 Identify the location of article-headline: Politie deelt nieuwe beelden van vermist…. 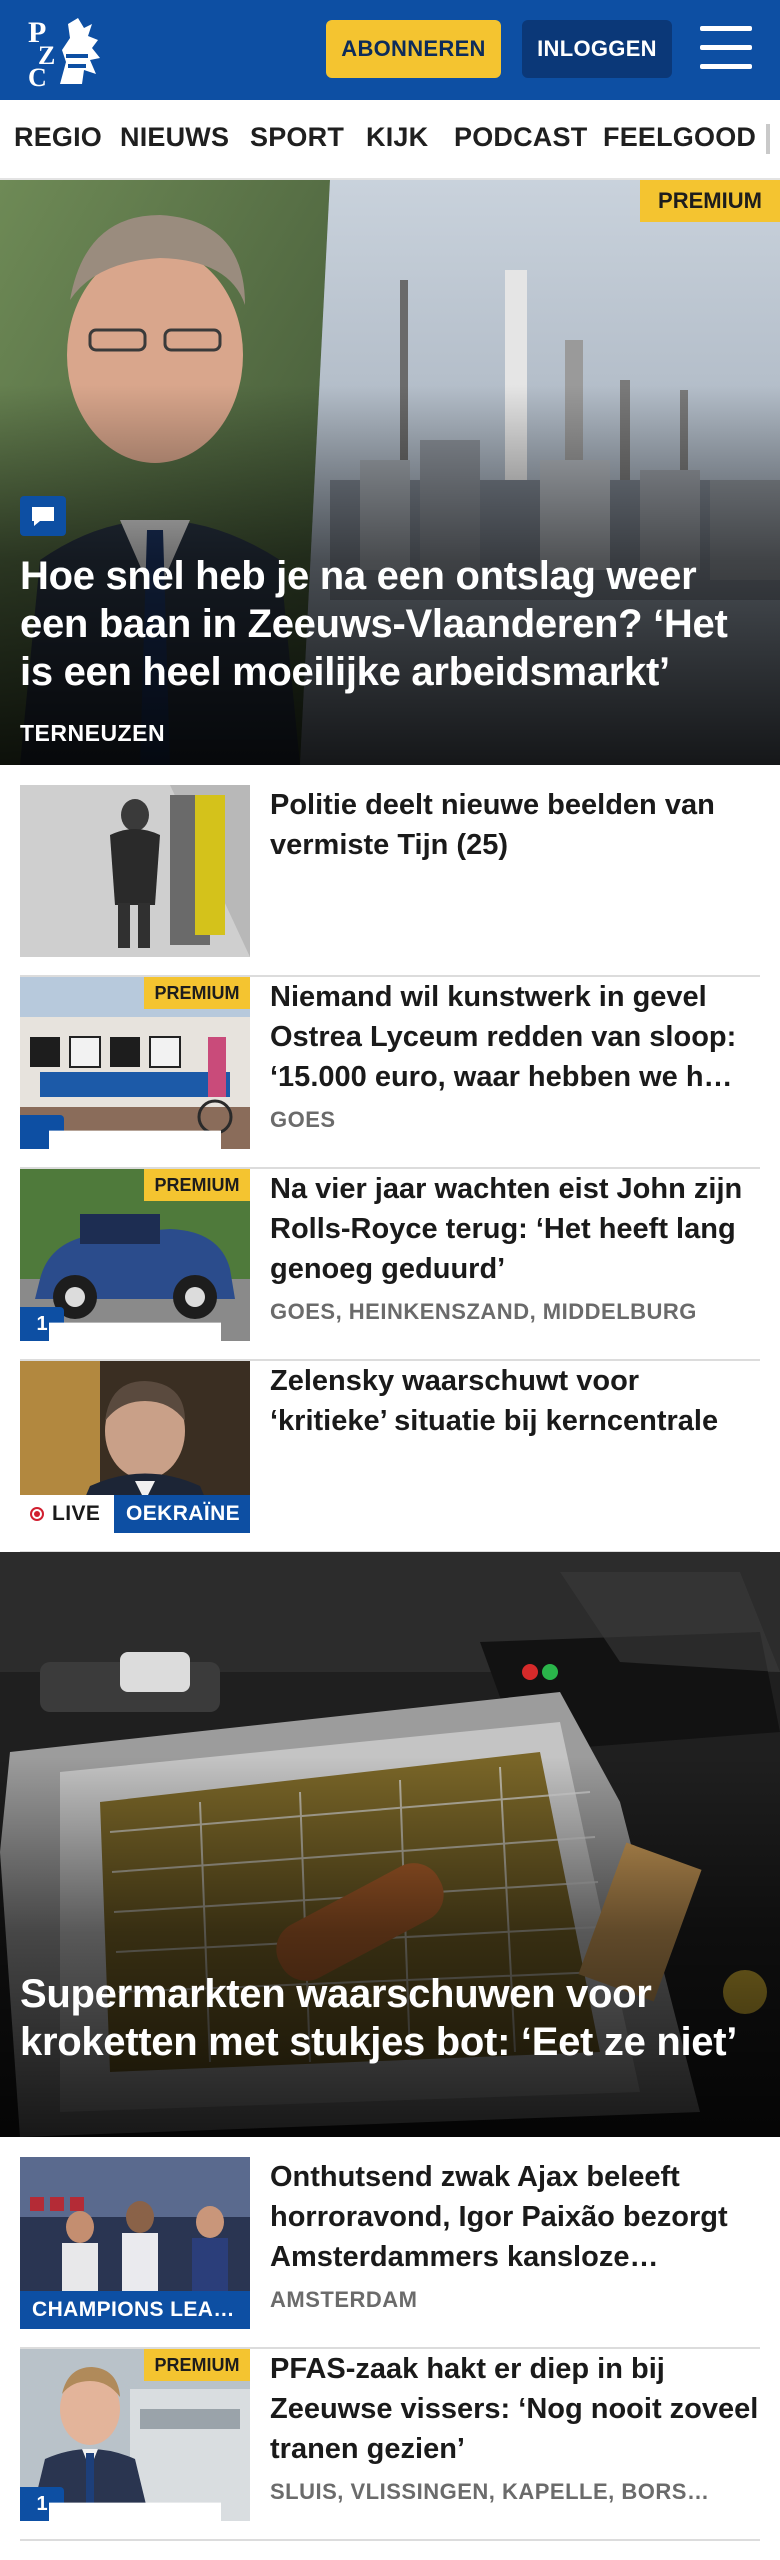
(515, 825).